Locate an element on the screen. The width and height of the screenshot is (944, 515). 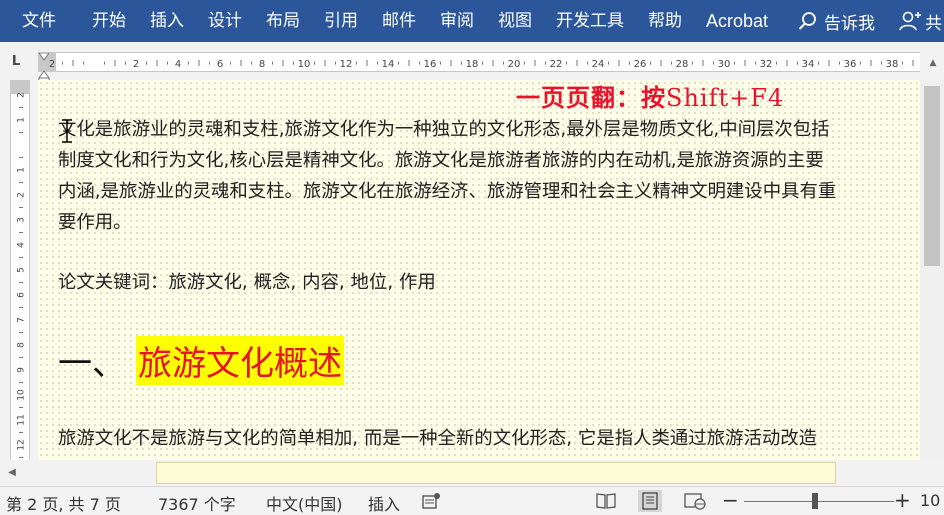
tip-text: 一页页翻：按 is located at coordinates (591, 97).